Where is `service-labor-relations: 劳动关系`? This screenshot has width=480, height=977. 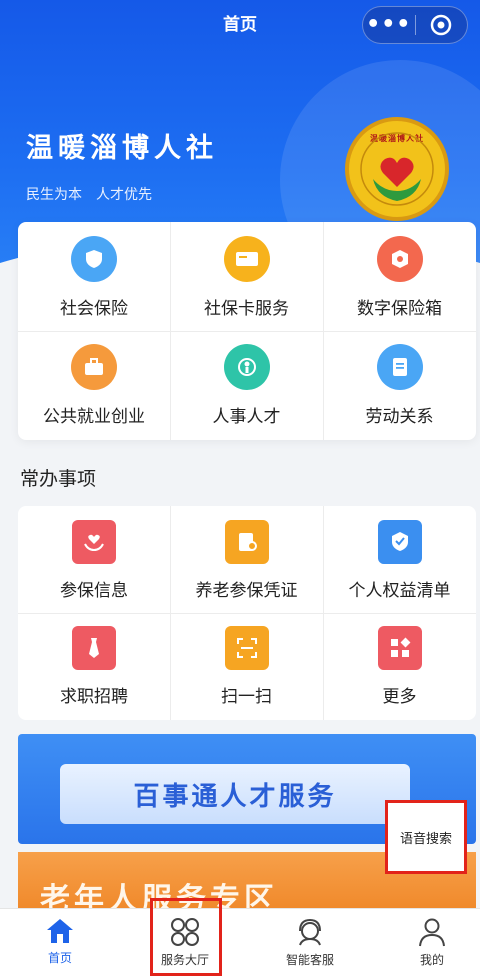
service-labor-relations: 劳动关系 is located at coordinates (399, 385).